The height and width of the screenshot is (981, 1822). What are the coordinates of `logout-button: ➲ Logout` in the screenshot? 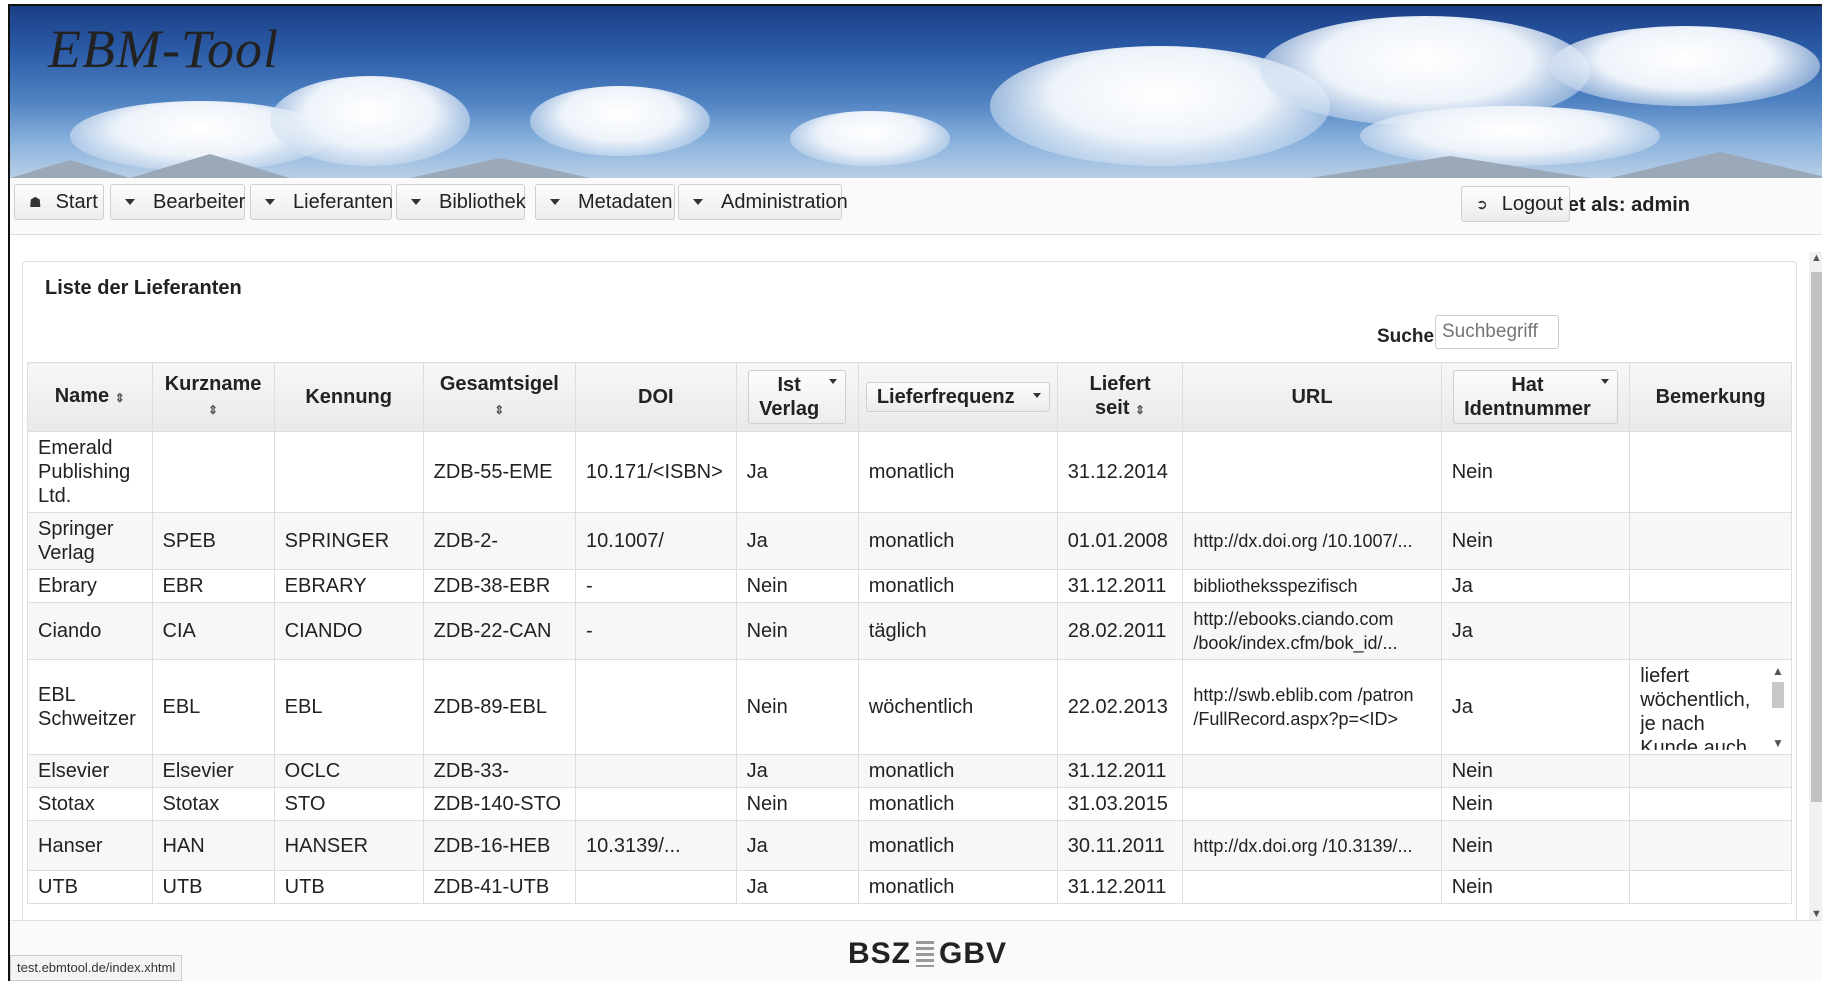 It's located at (1515, 204).